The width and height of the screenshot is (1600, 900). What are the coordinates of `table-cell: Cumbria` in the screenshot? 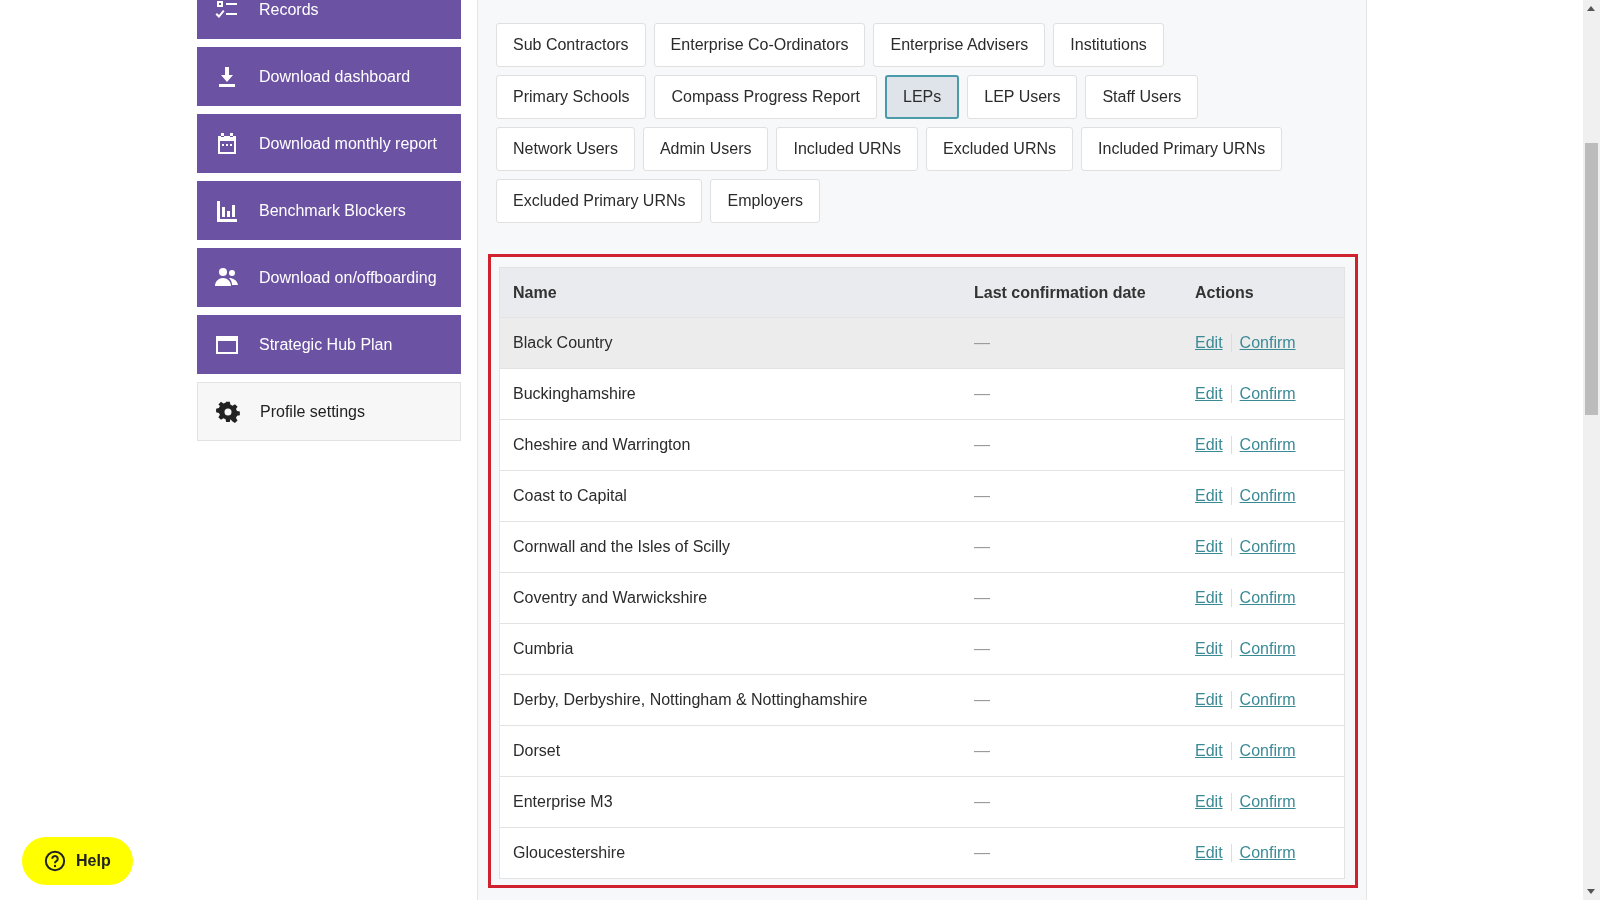 It's located at (543, 648).